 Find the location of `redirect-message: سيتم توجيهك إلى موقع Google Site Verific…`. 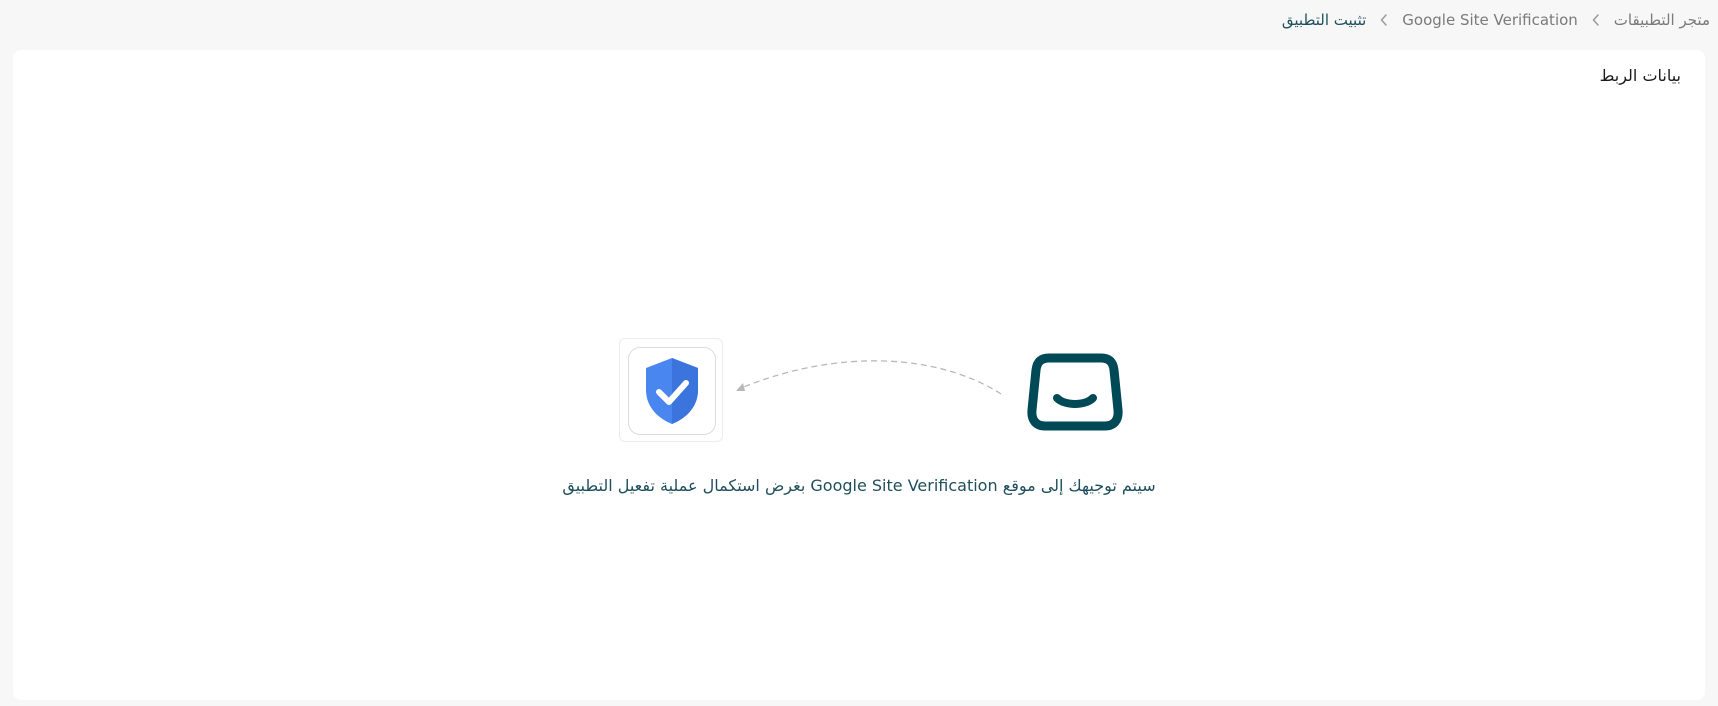

redirect-message: سيتم توجيهك إلى موقع Google Site Verific… is located at coordinates (859, 485).